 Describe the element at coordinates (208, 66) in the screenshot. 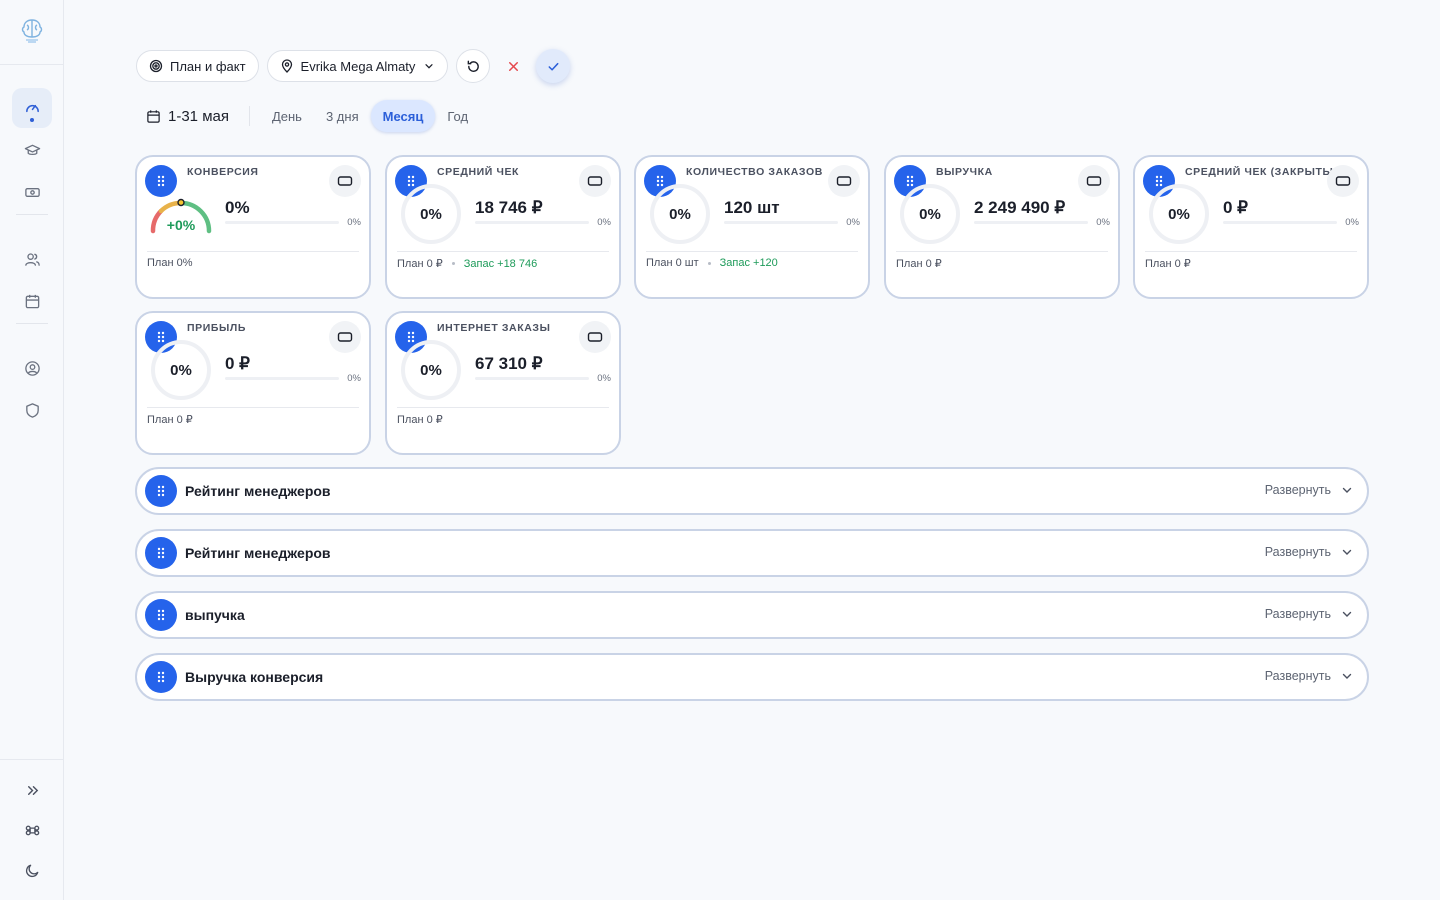

I see `plan-fact-label: План и факт` at that location.